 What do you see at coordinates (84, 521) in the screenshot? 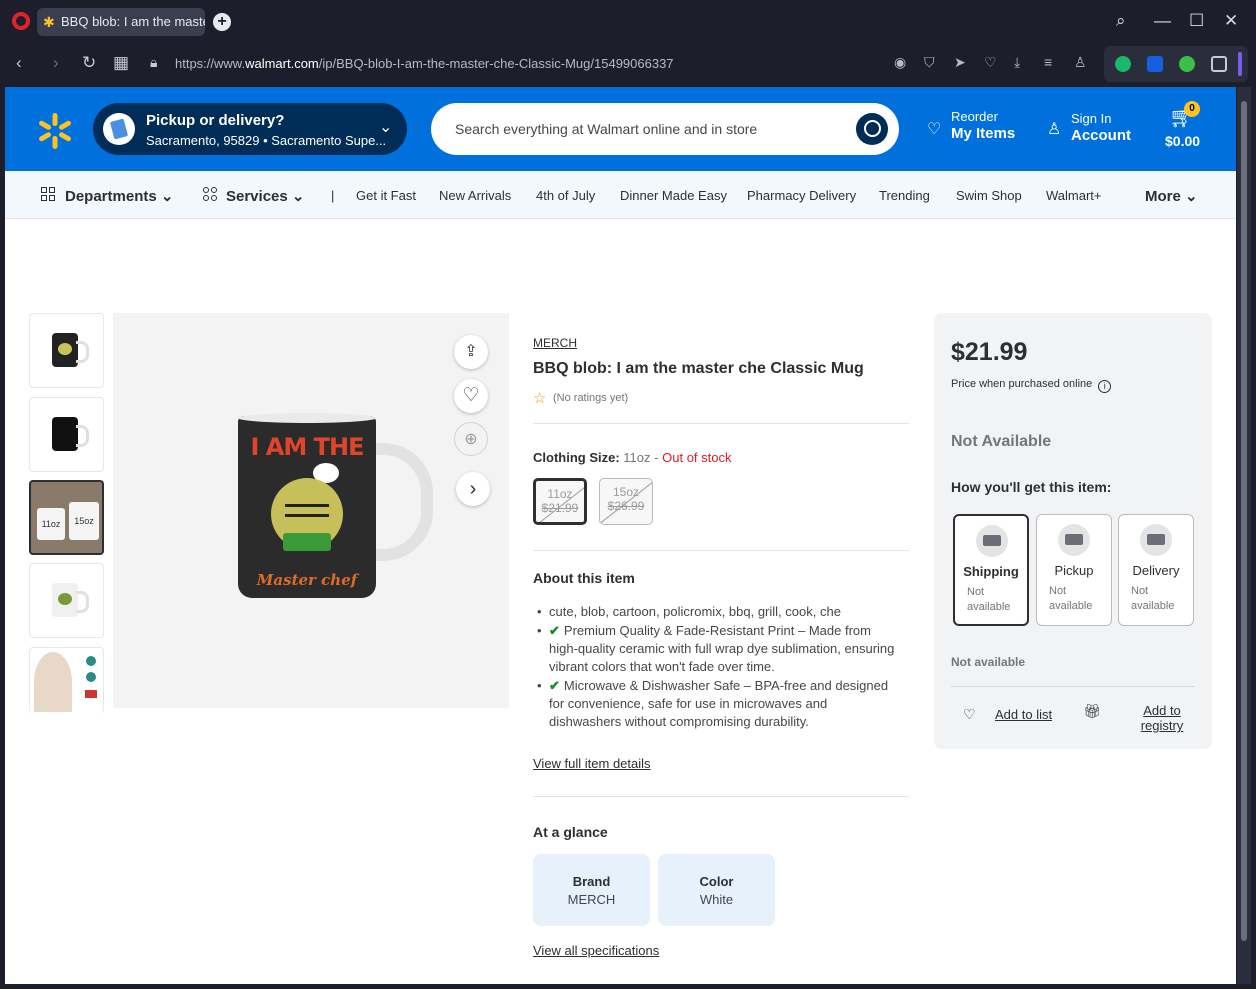
I see `mug-15oz-label: 15oz` at bounding box center [84, 521].